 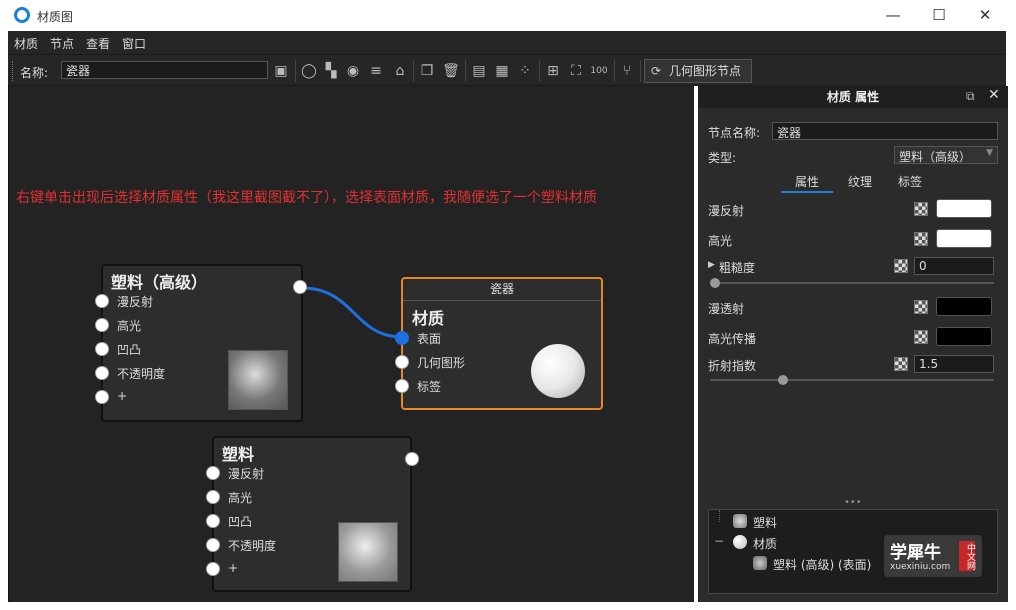 I want to click on chevron-down-icon: ▼, so click(x=989, y=153).